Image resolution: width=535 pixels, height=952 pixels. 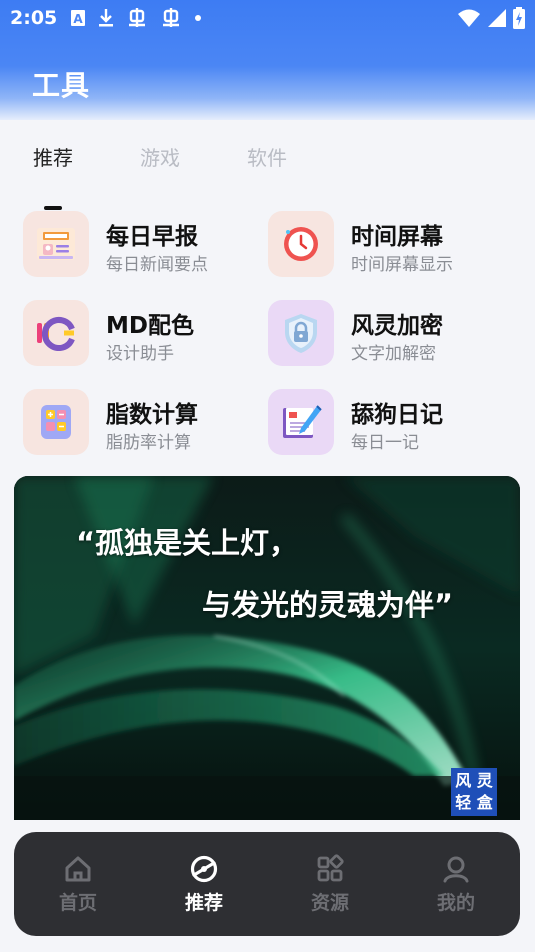 I want to click on status-system-icons, so click(x=491, y=18).